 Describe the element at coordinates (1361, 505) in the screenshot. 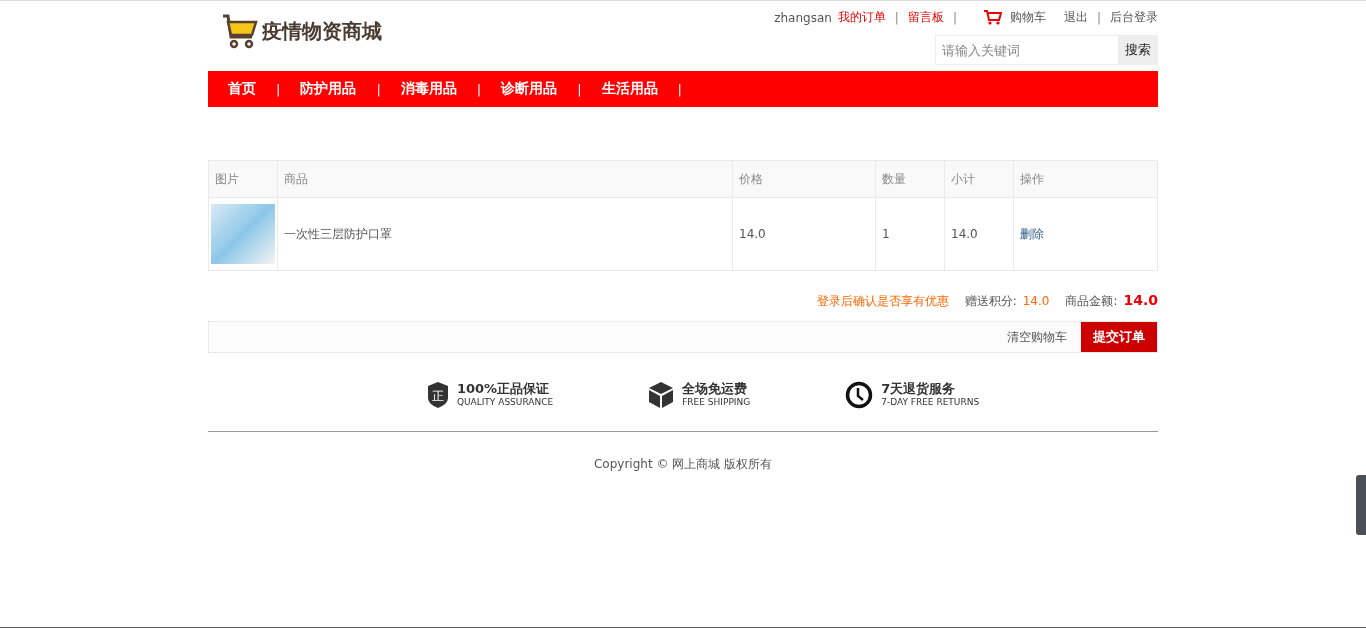

I see `side-widget` at that location.